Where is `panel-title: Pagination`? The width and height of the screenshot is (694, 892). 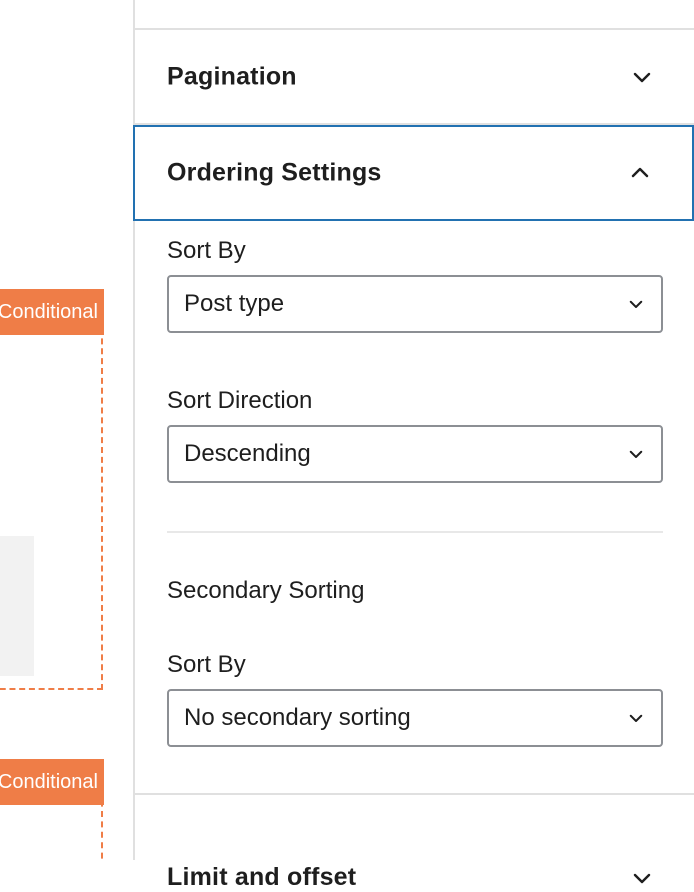
panel-title: Pagination is located at coordinates (232, 76).